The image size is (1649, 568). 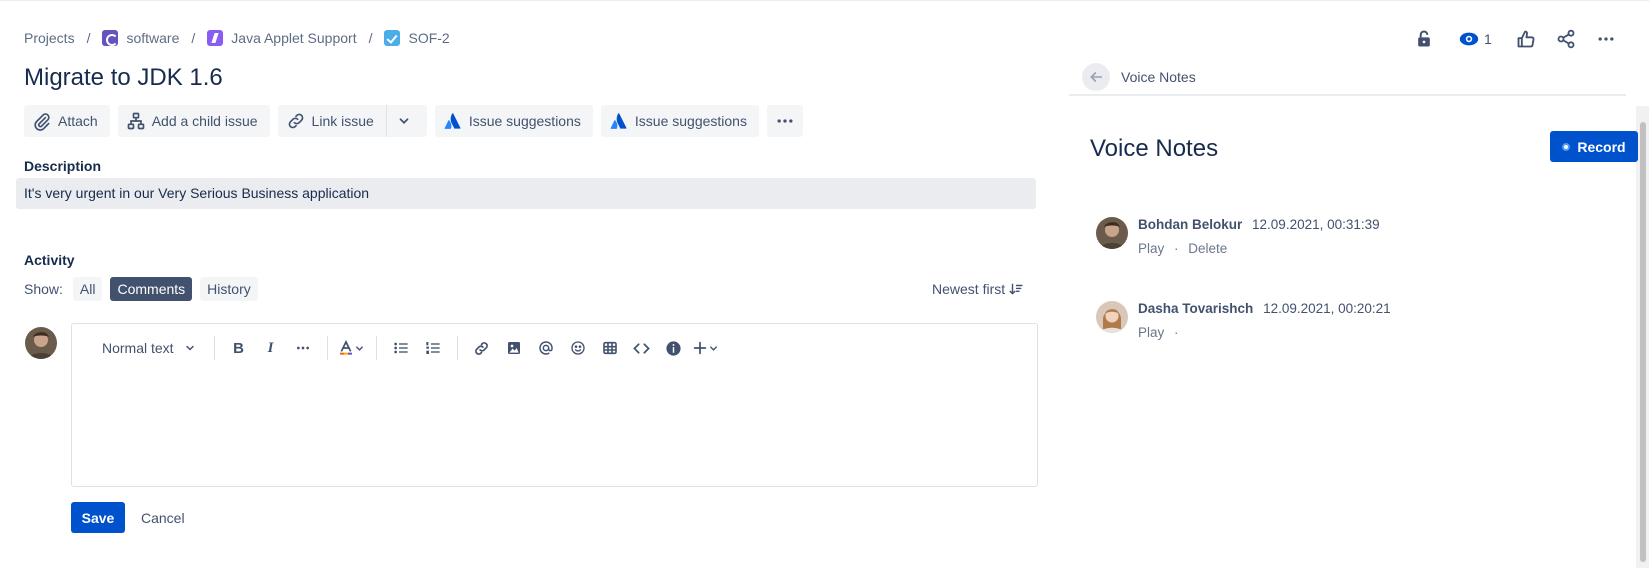 I want to click on sort-order-button: Newest first, so click(x=977, y=289).